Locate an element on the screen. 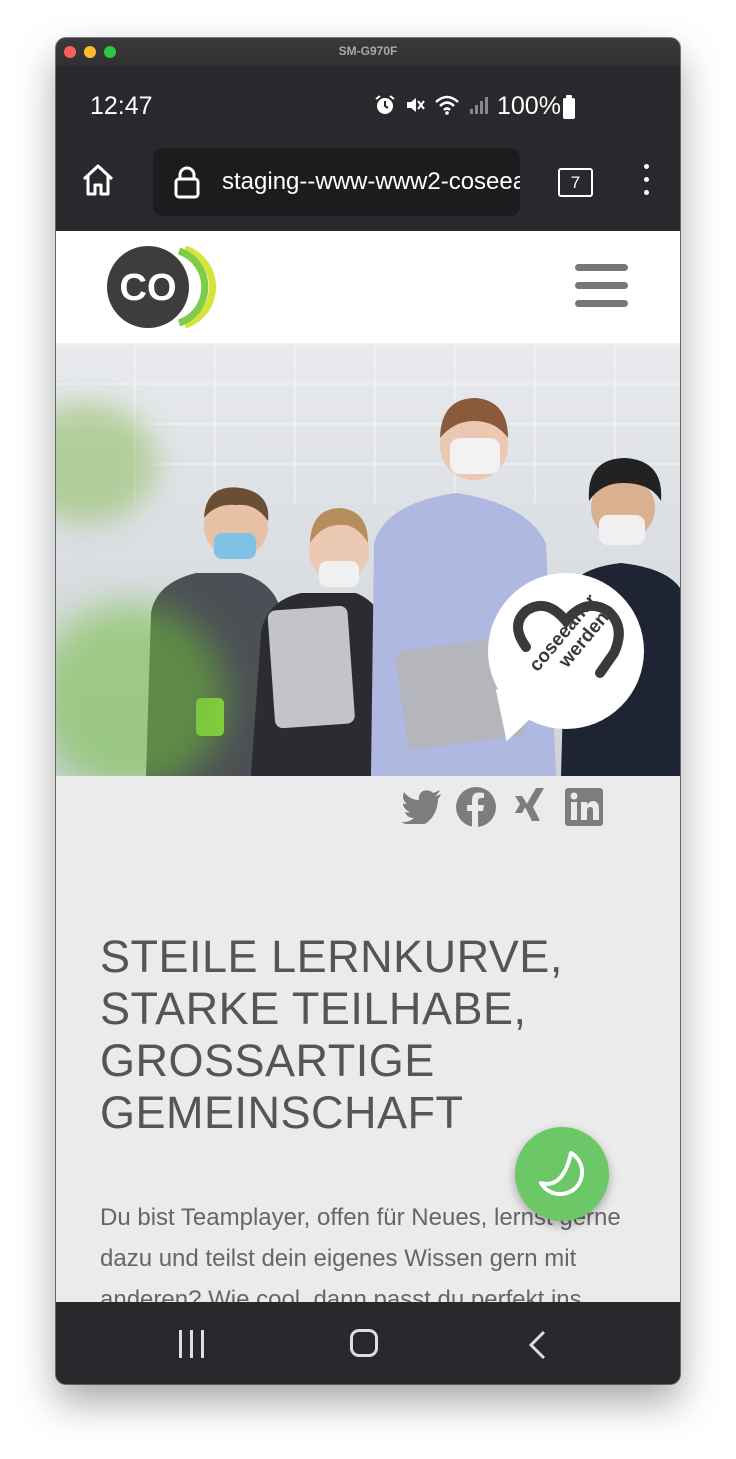 This screenshot has width=736, height=1459. alarm-icon is located at coordinates (385, 104).